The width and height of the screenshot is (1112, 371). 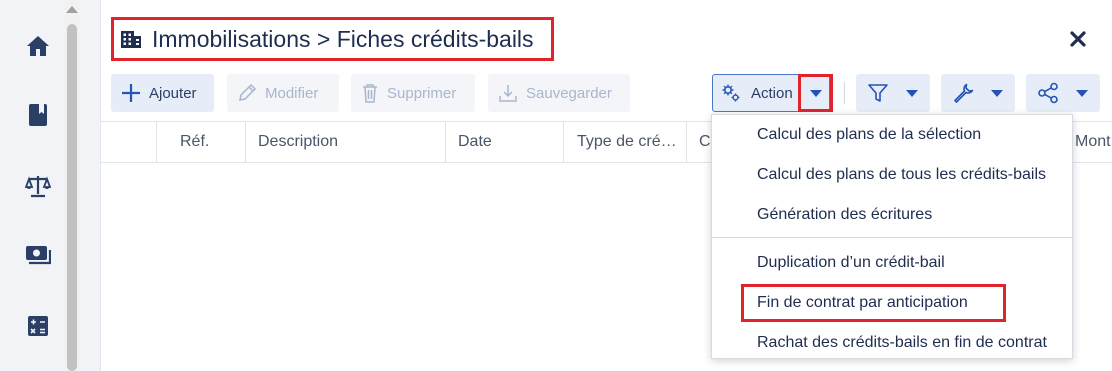 I want to click on scroll-up-arrow-icon, so click(x=72, y=9).